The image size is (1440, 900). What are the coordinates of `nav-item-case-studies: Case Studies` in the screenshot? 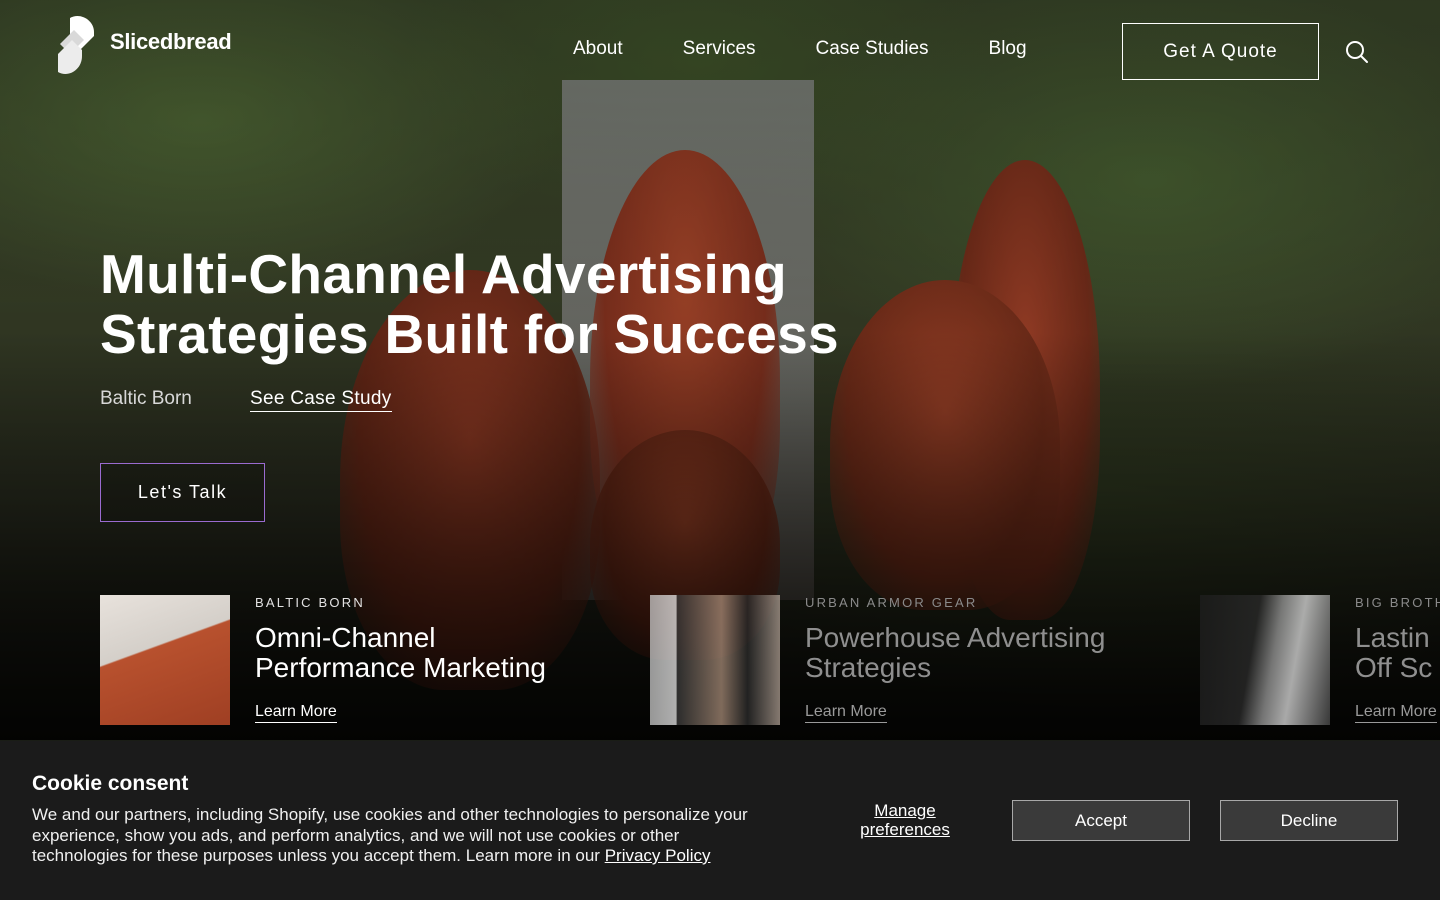 It's located at (872, 49).